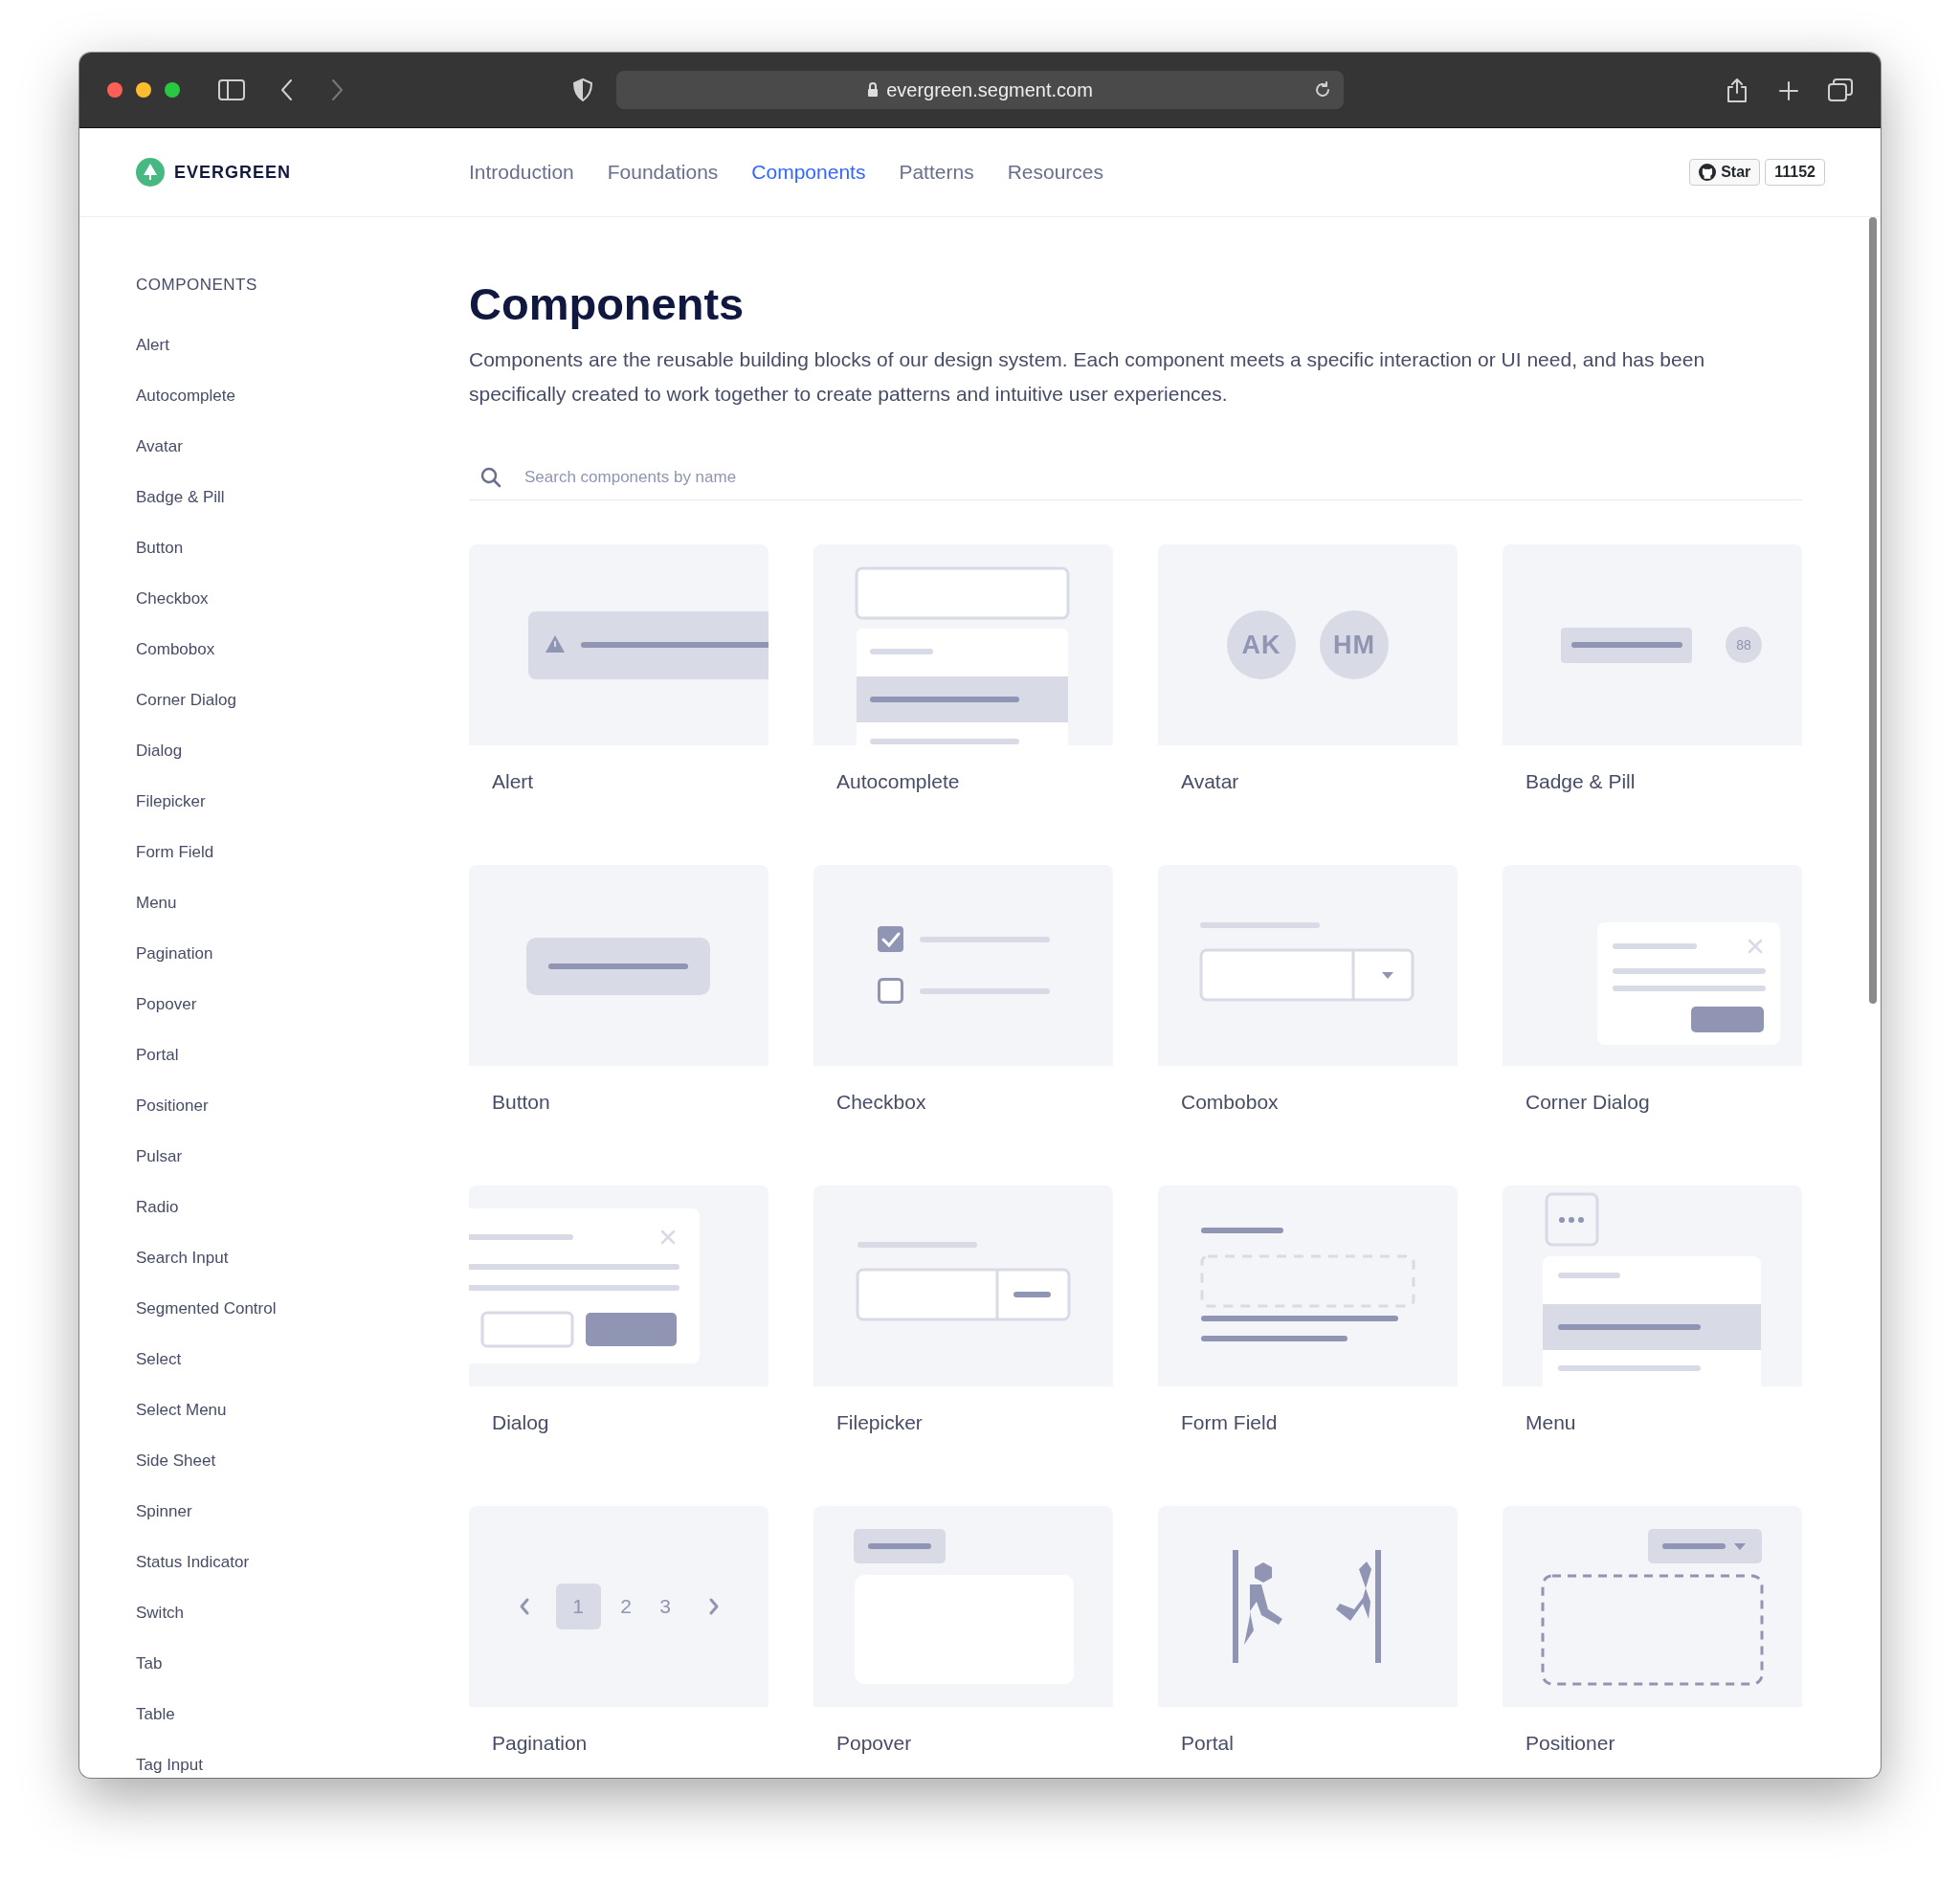 Image resolution: width=1960 pixels, height=1883 pixels. I want to click on plus-icon, so click(1789, 90).